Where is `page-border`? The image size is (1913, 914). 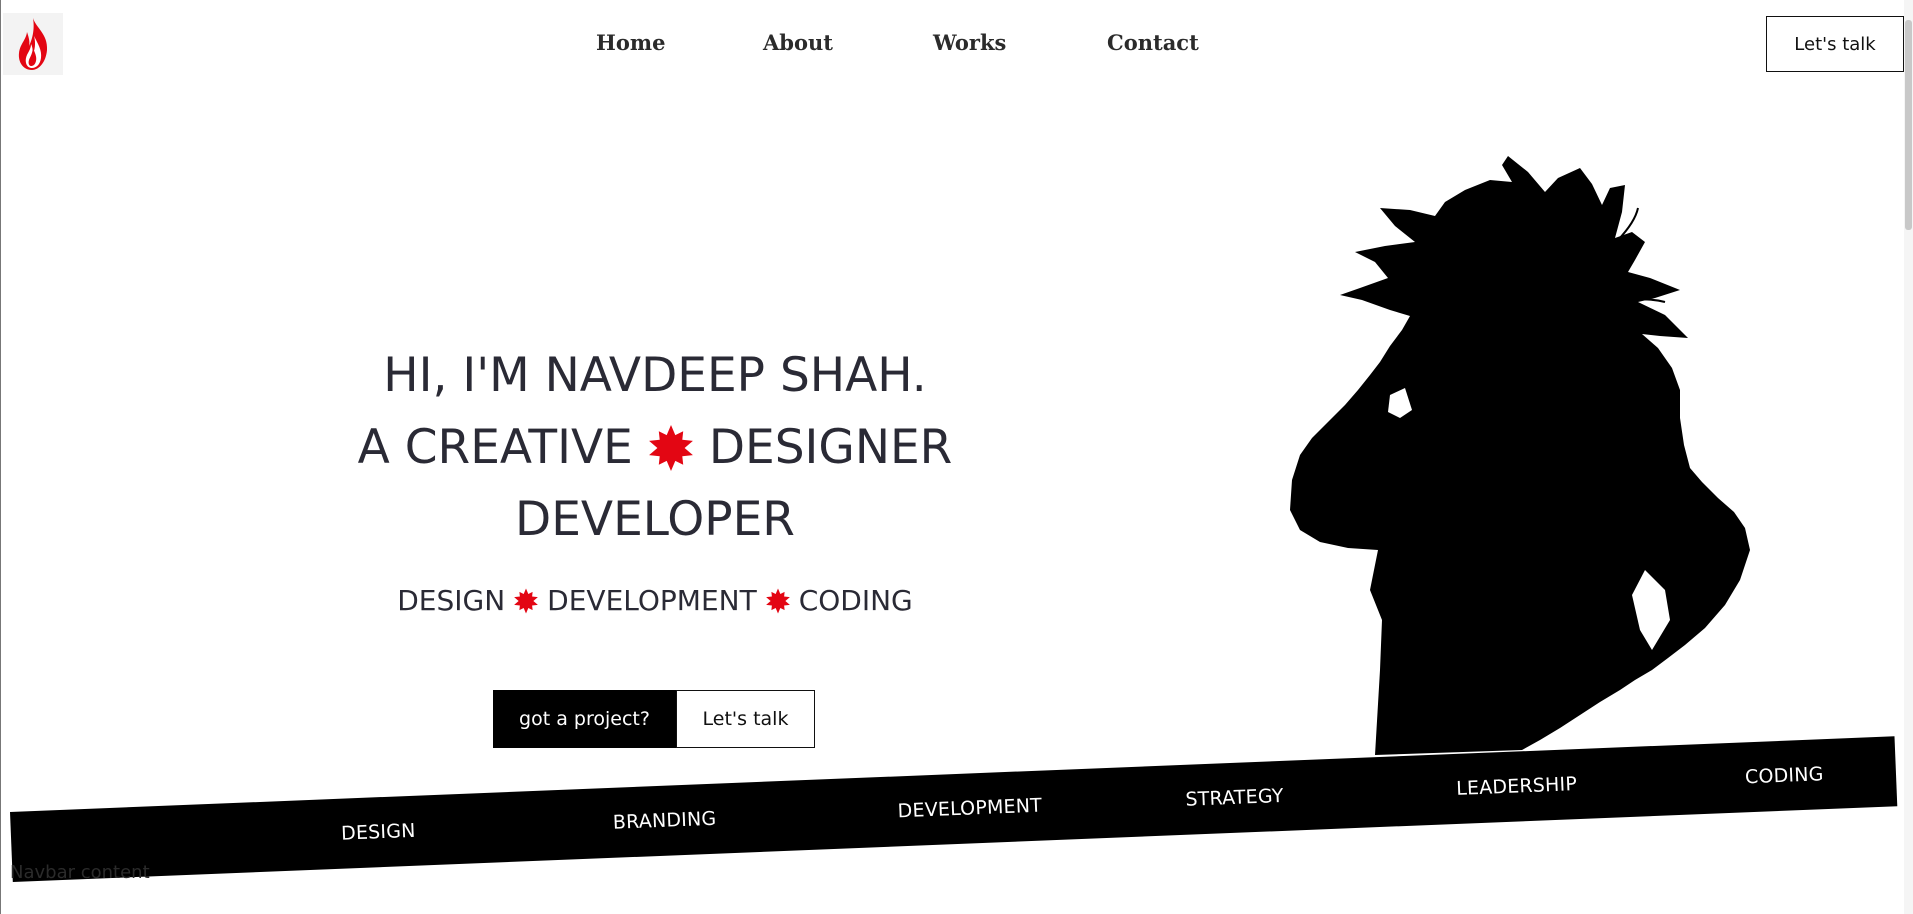
page-border is located at coordinates (0, 457).